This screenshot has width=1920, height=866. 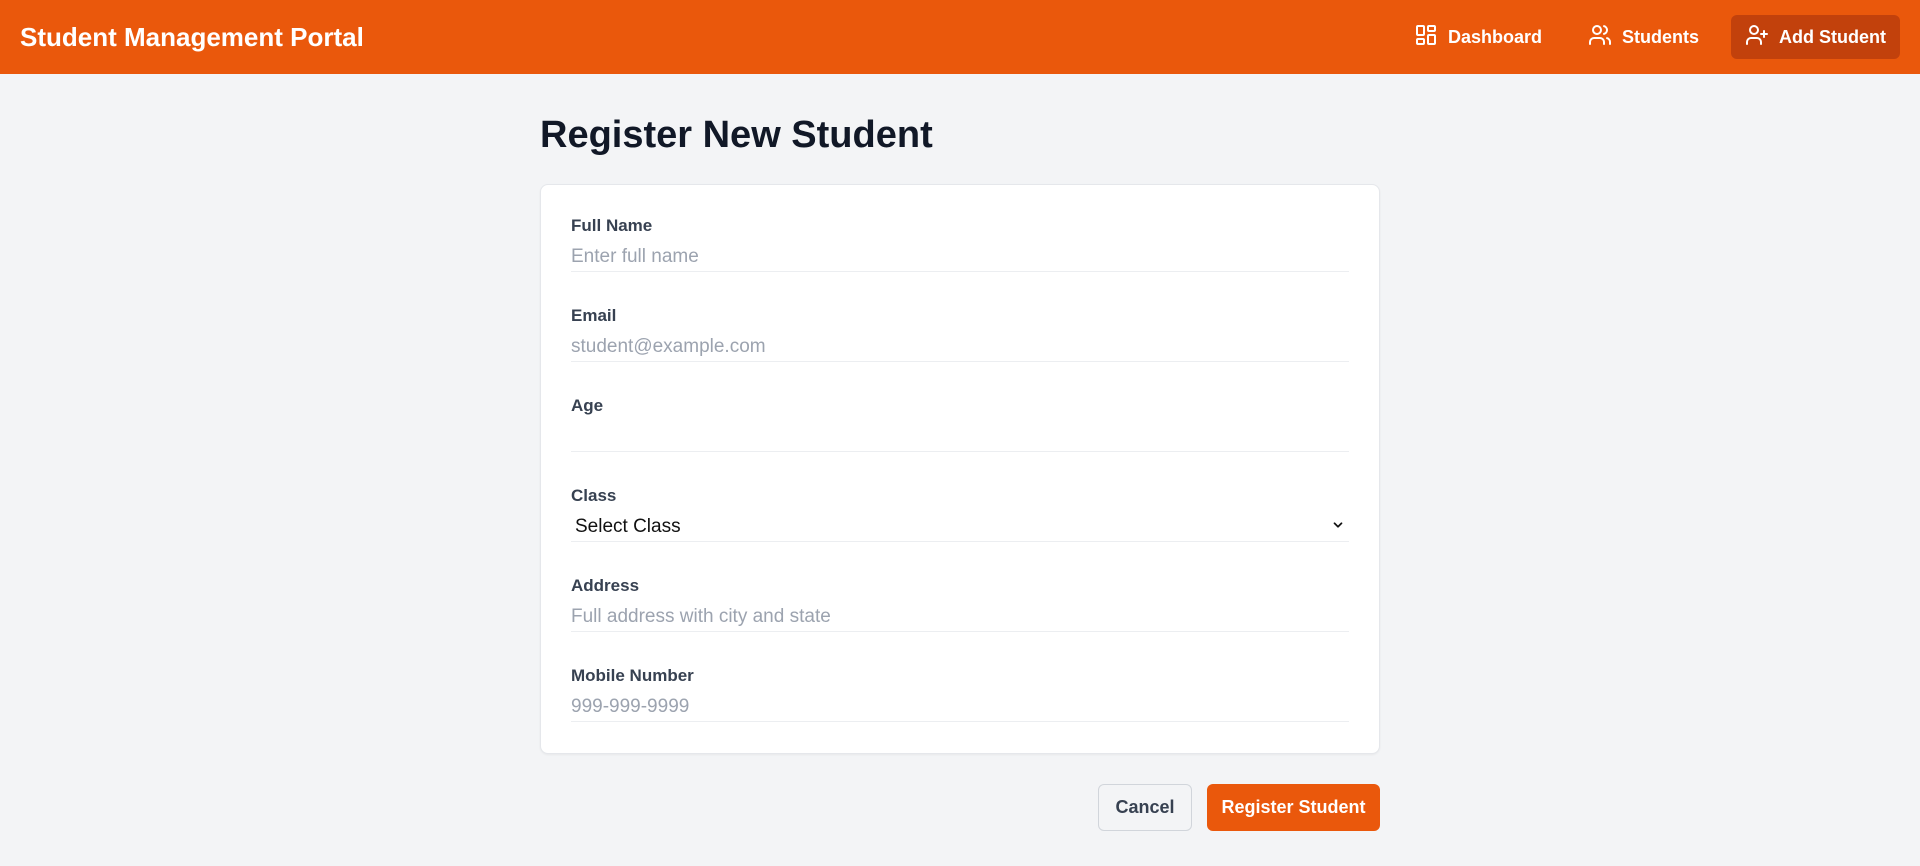 I want to click on email-input, so click(x=960, y=347).